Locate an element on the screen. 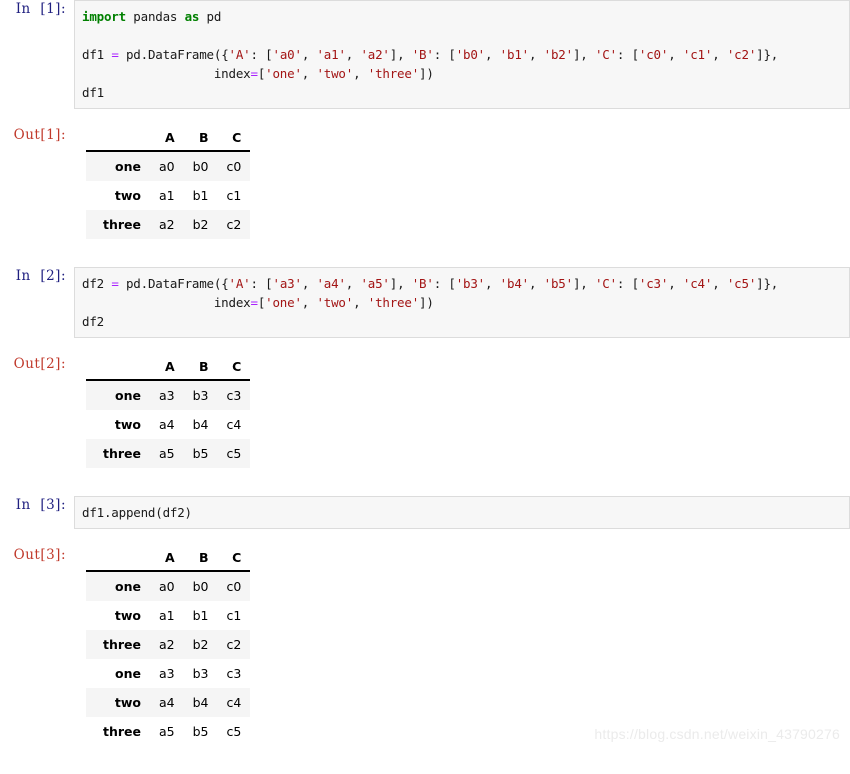 This screenshot has width=850, height=774. code-line: df1.append(df2) is located at coordinates (463, 512).